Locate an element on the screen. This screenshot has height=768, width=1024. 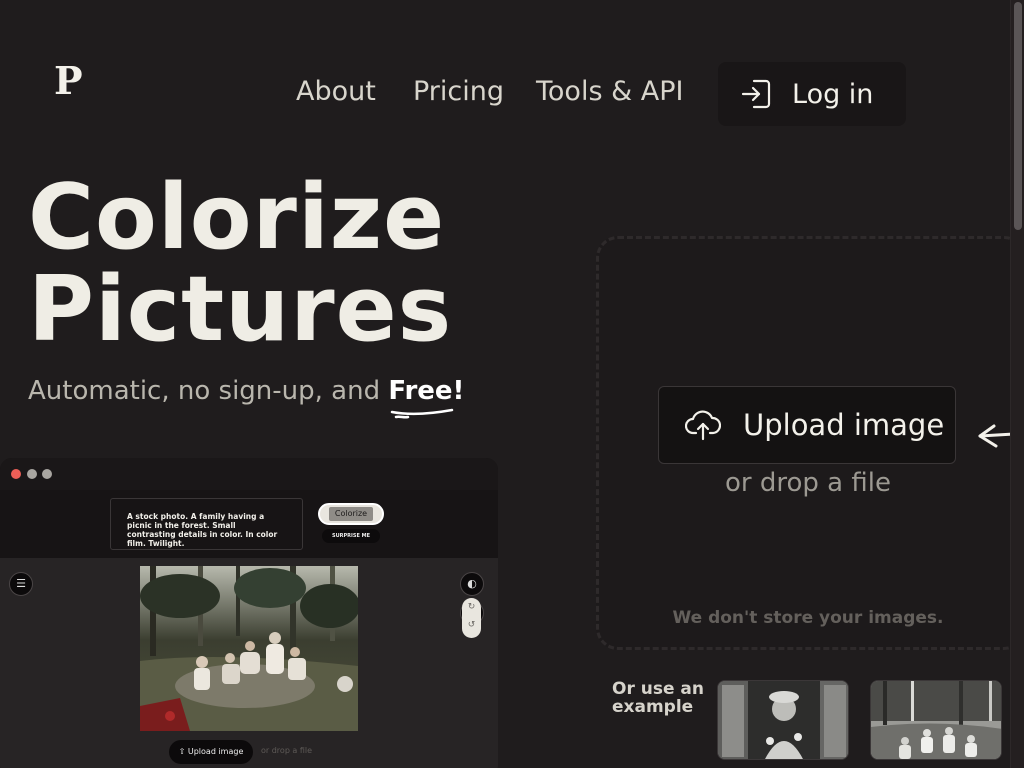
hero-title: Colorize Pictures is located at coordinates (240, 264).